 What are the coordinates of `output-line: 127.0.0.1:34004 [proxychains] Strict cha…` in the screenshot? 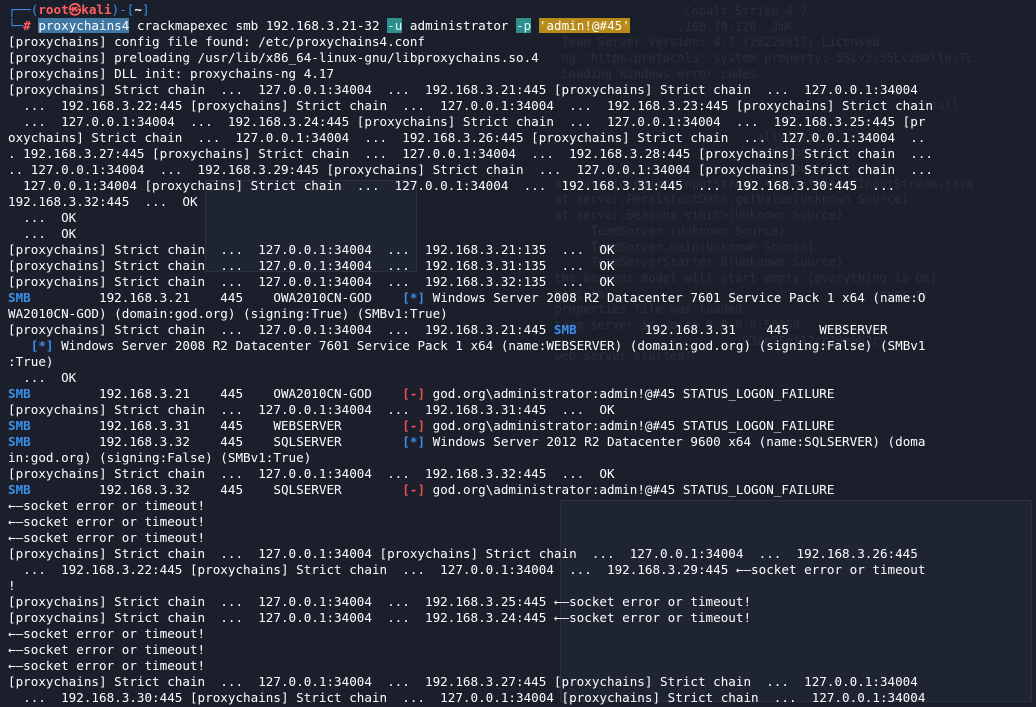 It's located at (452, 185).